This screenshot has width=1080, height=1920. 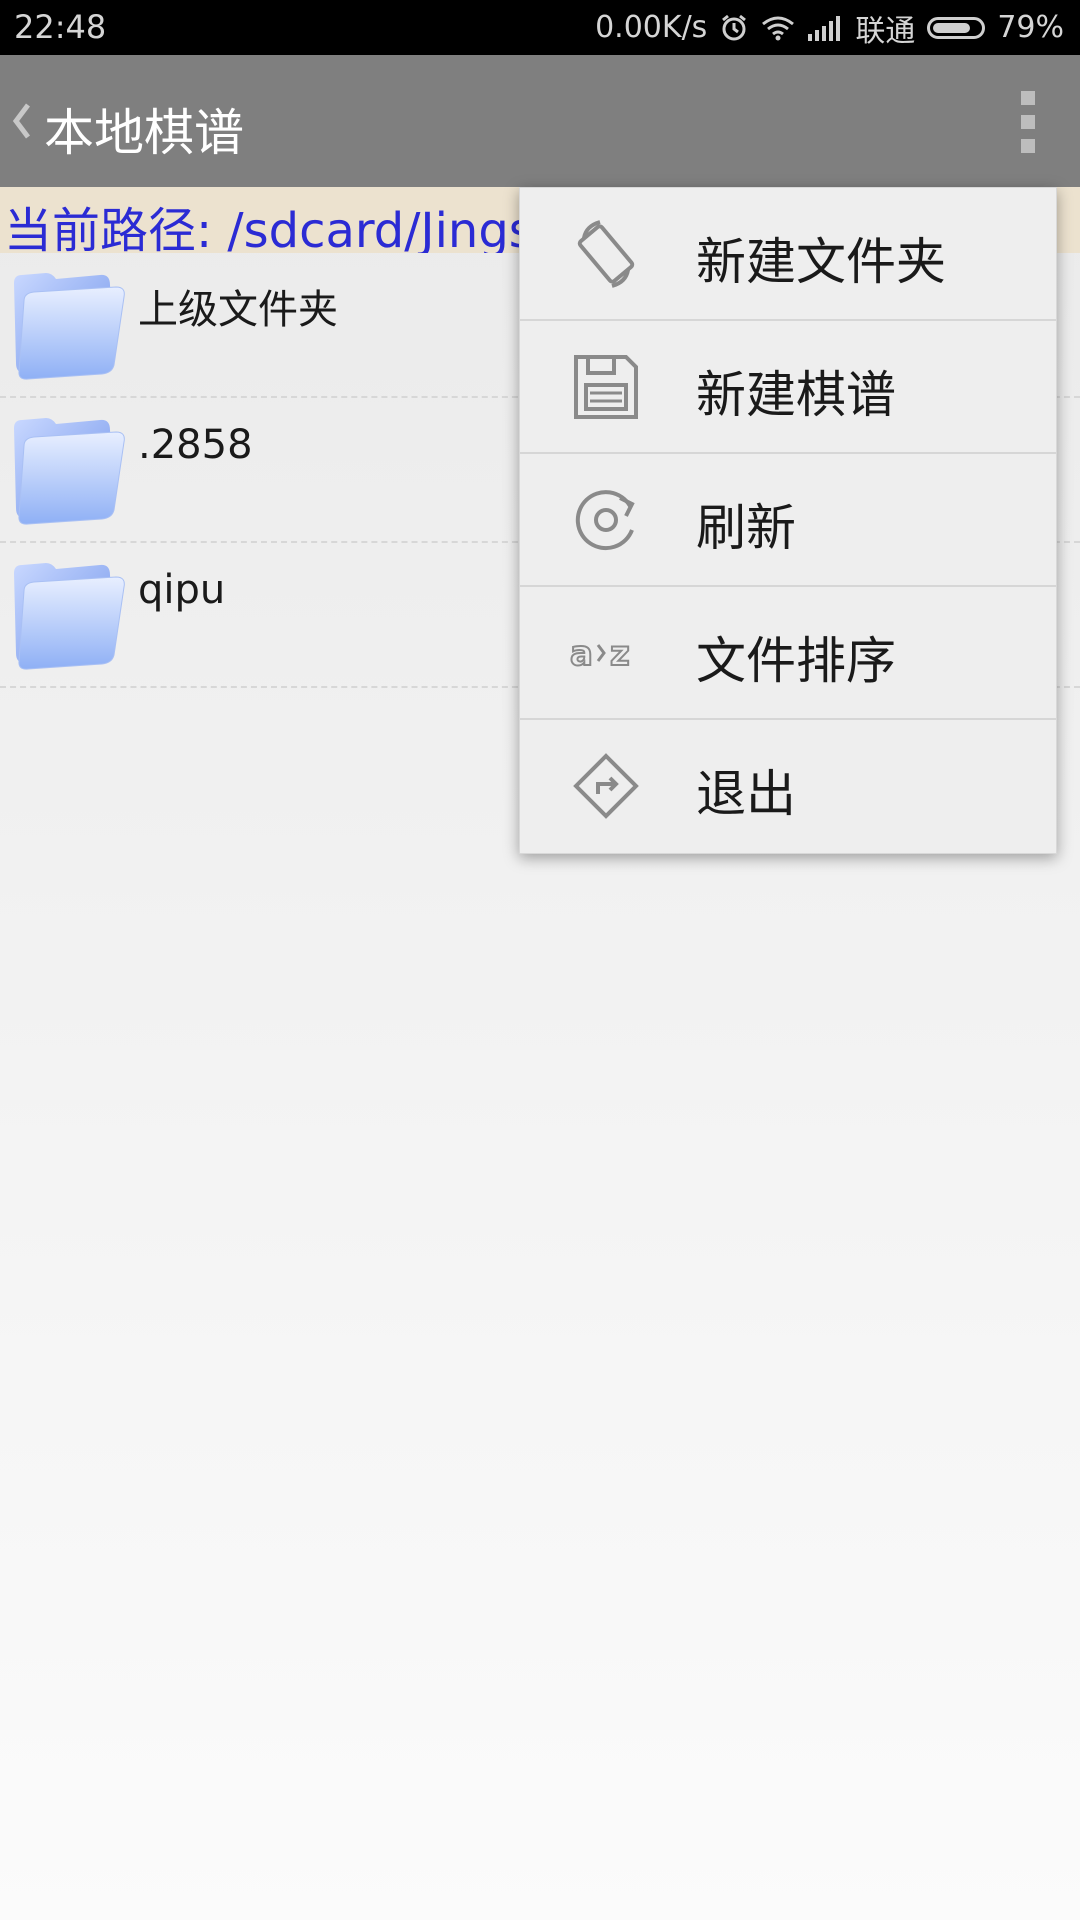 What do you see at coordinates (746, 528) in the screenshot?
I see `menu-item-label: 刷新` at bounding box center [746, 528].